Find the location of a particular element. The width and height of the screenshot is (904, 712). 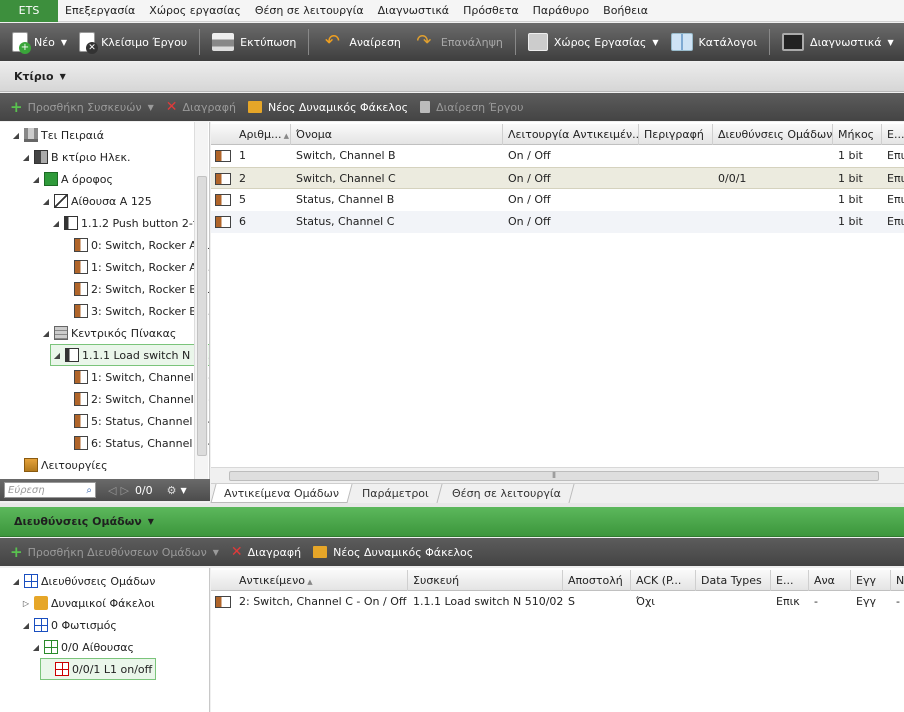

tree-node: ◢ Διευθύνσεις Ομάδων is located at coordinates (82, 581).